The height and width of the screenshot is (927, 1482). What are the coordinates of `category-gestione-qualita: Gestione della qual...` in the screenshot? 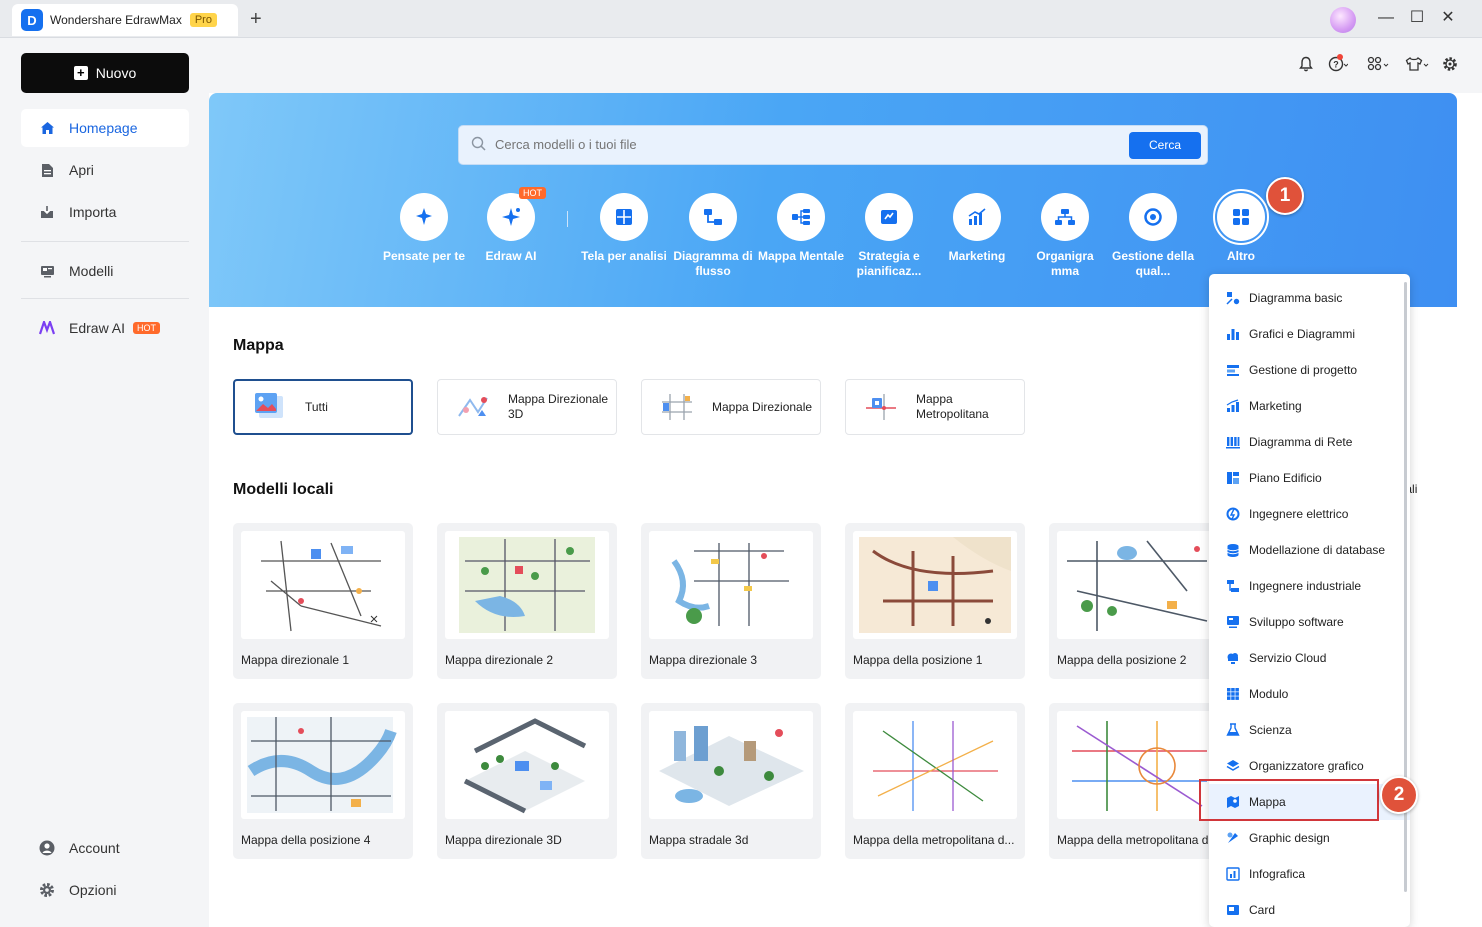 It's located at (1153, 236).